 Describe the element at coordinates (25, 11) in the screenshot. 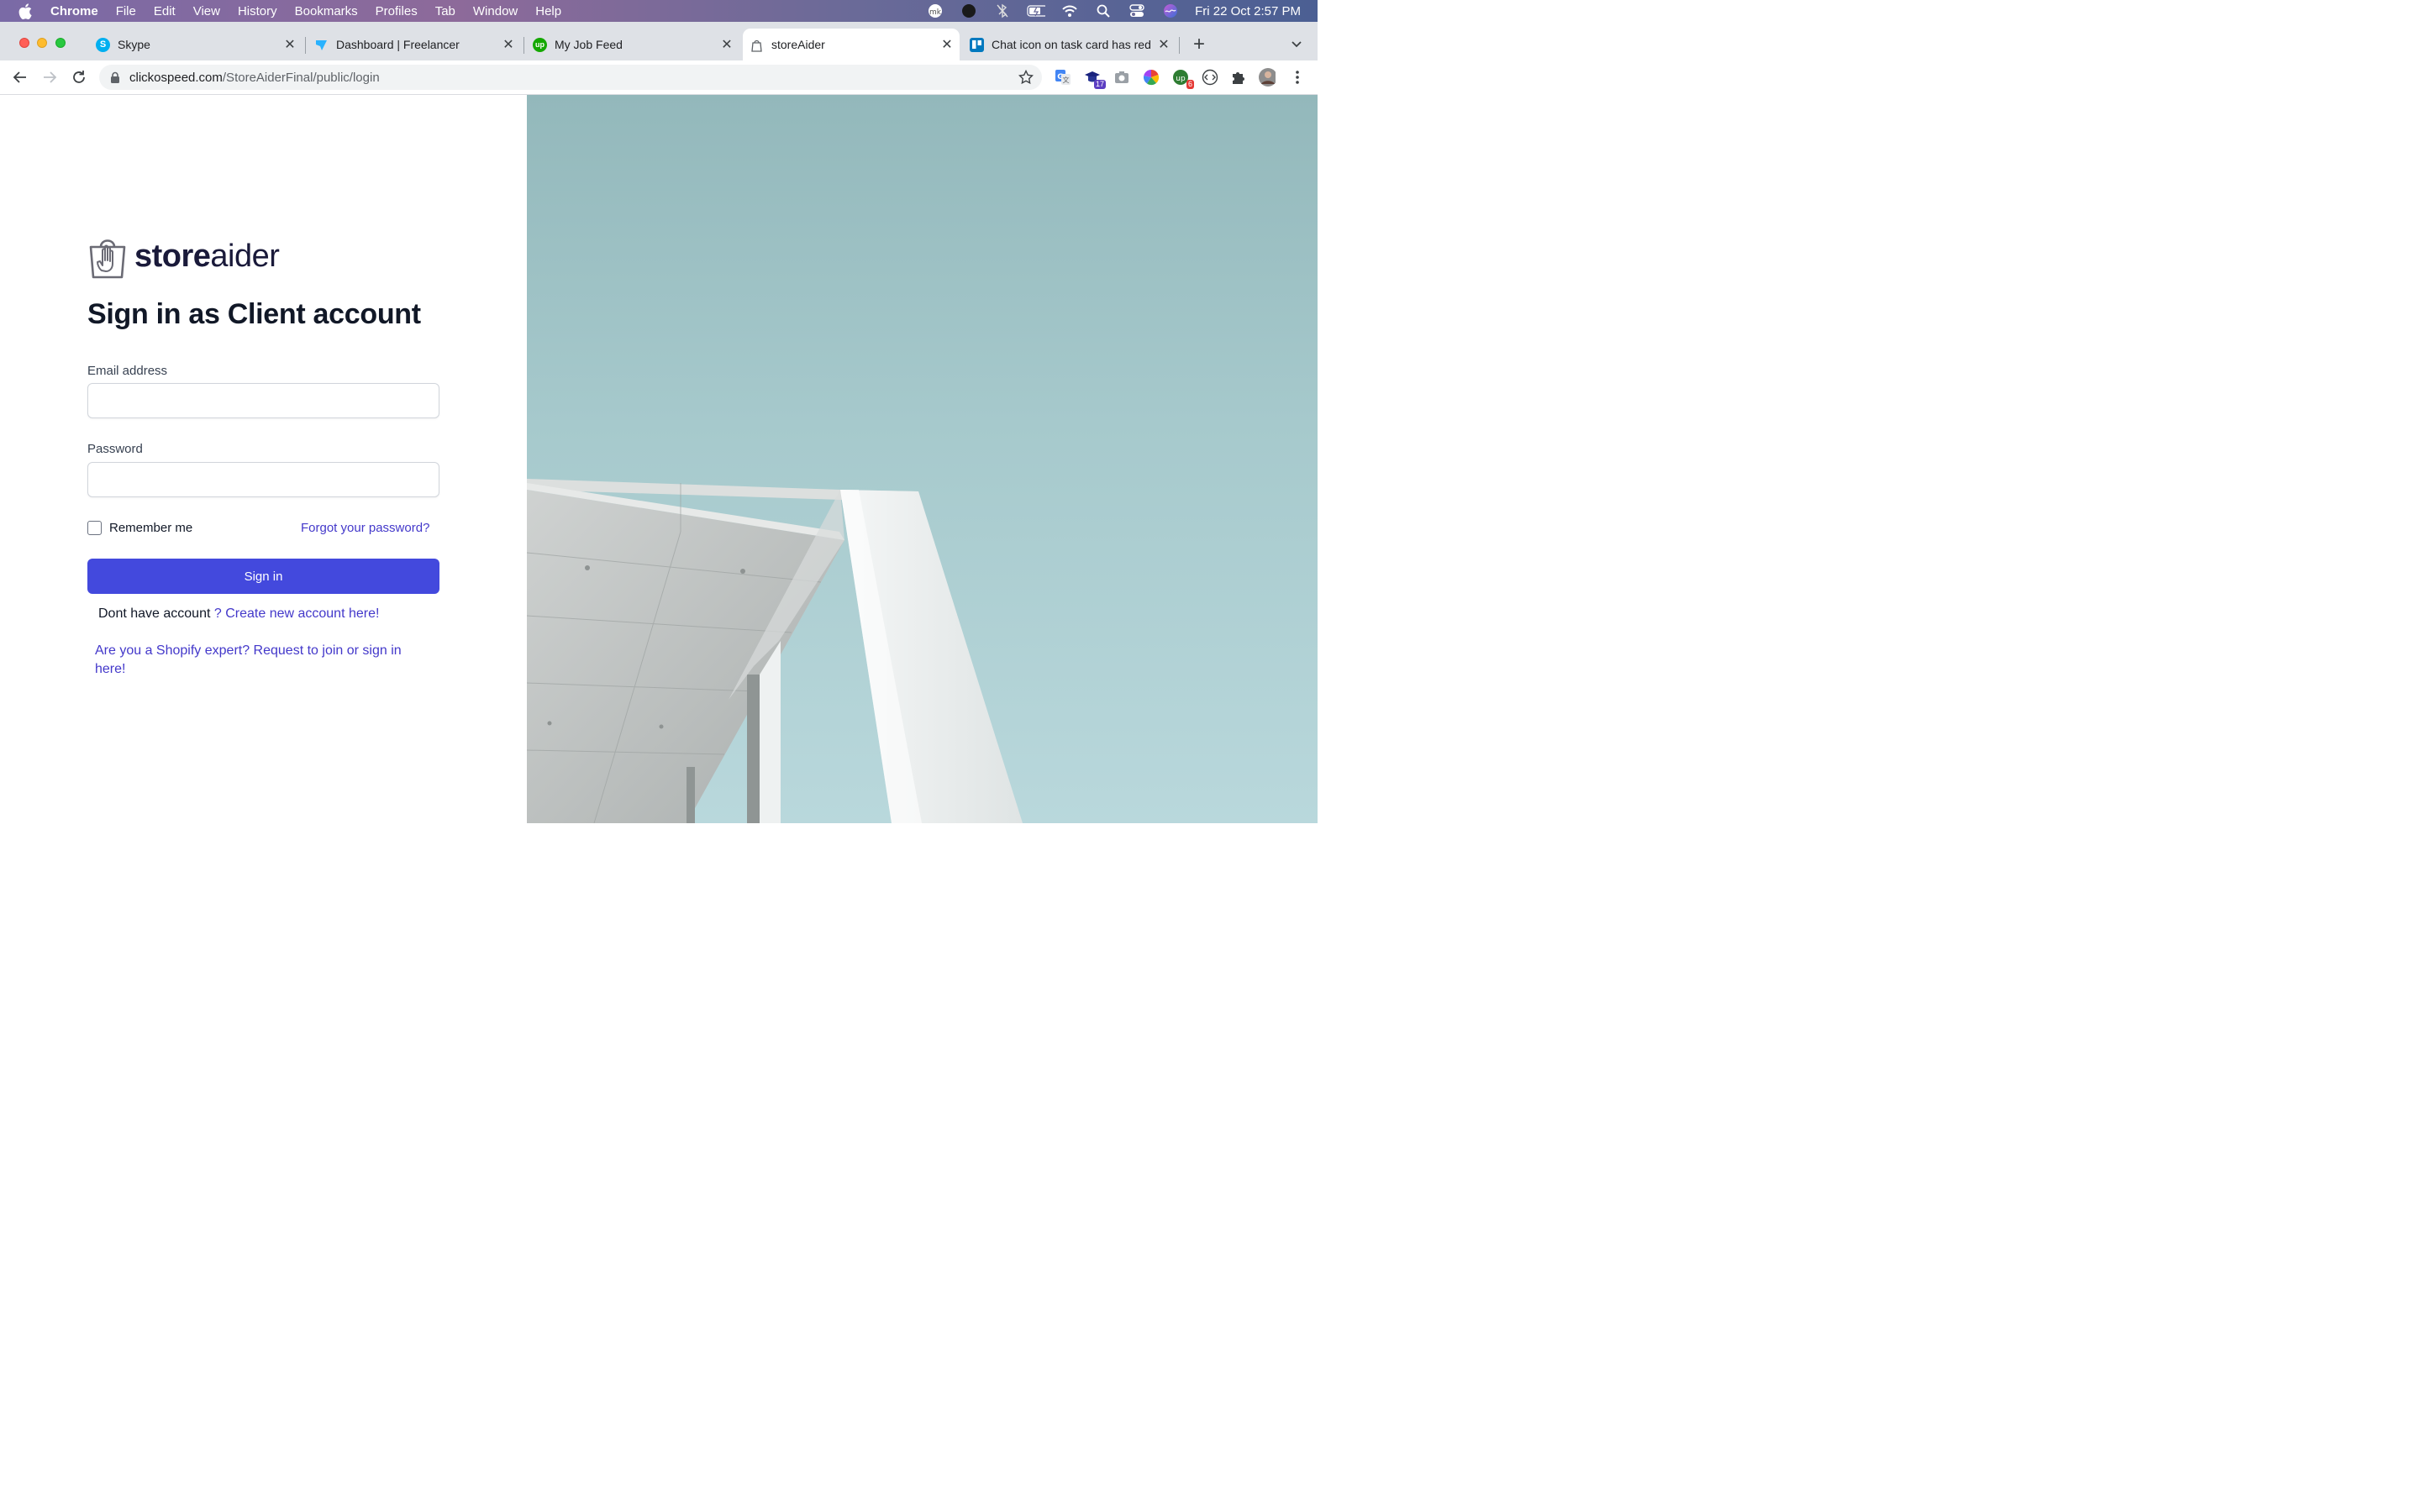

I see `apple-menu-icon` at that location.